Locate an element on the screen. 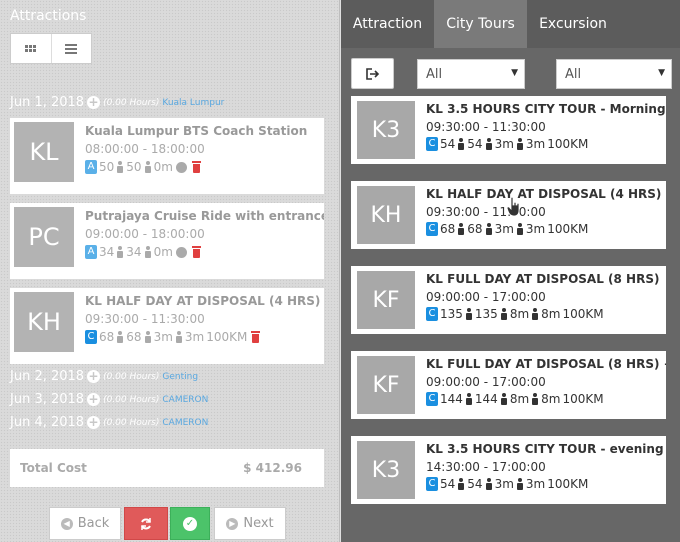  tour-title: KL 3.5 HOURS CITY TOUR - evening cit is located at coordinates (546, 449).